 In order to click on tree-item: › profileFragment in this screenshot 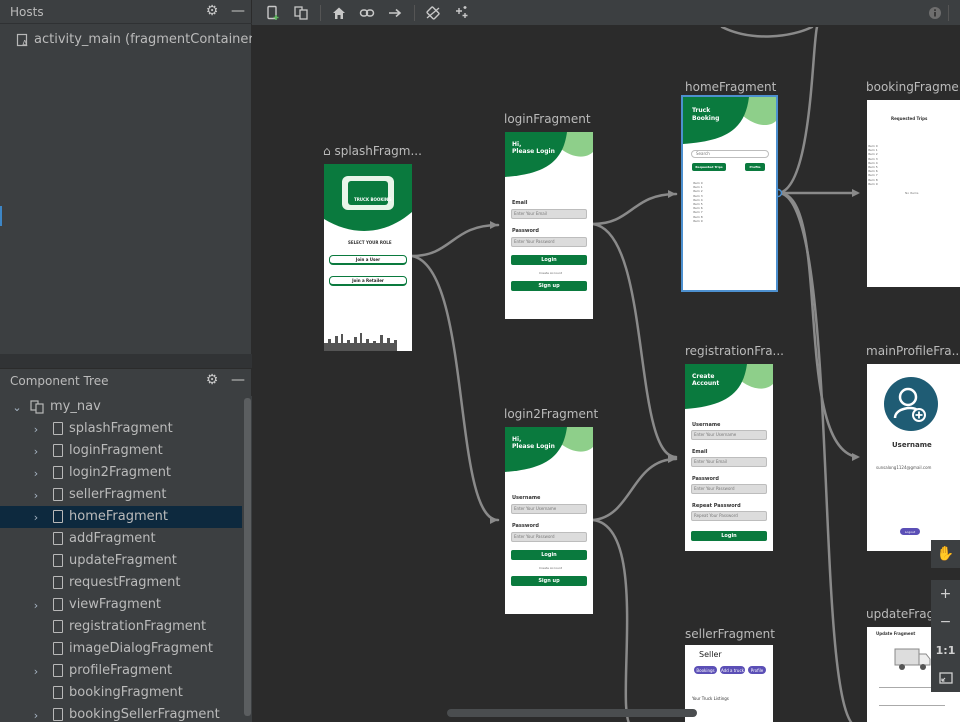, I will do `click(121, 671)`.